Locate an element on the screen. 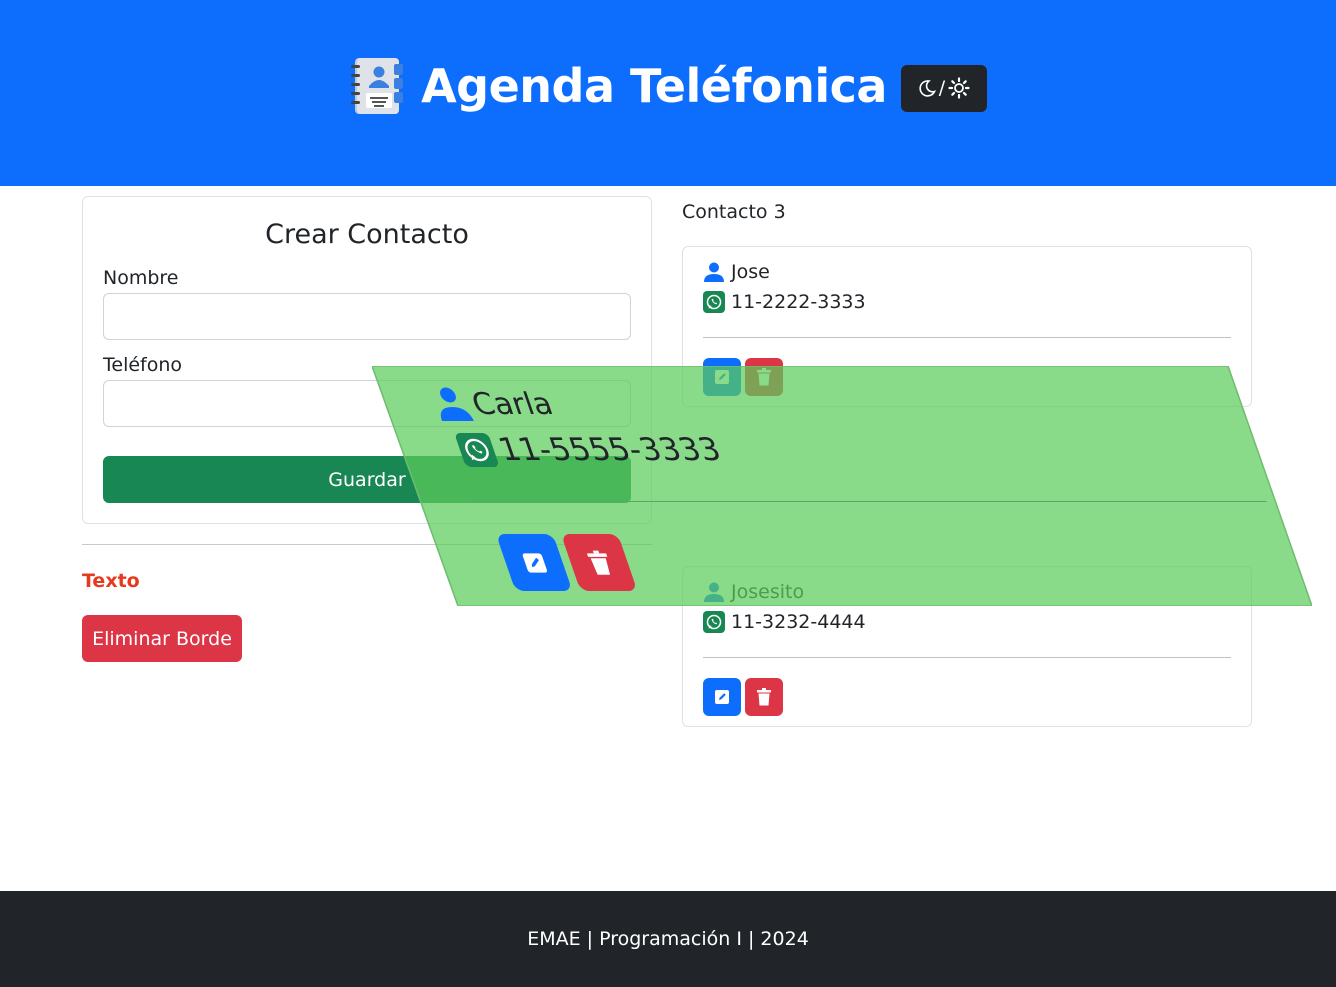  contact-phone: 11-3232-4444 is located at coordinates (798, 622).